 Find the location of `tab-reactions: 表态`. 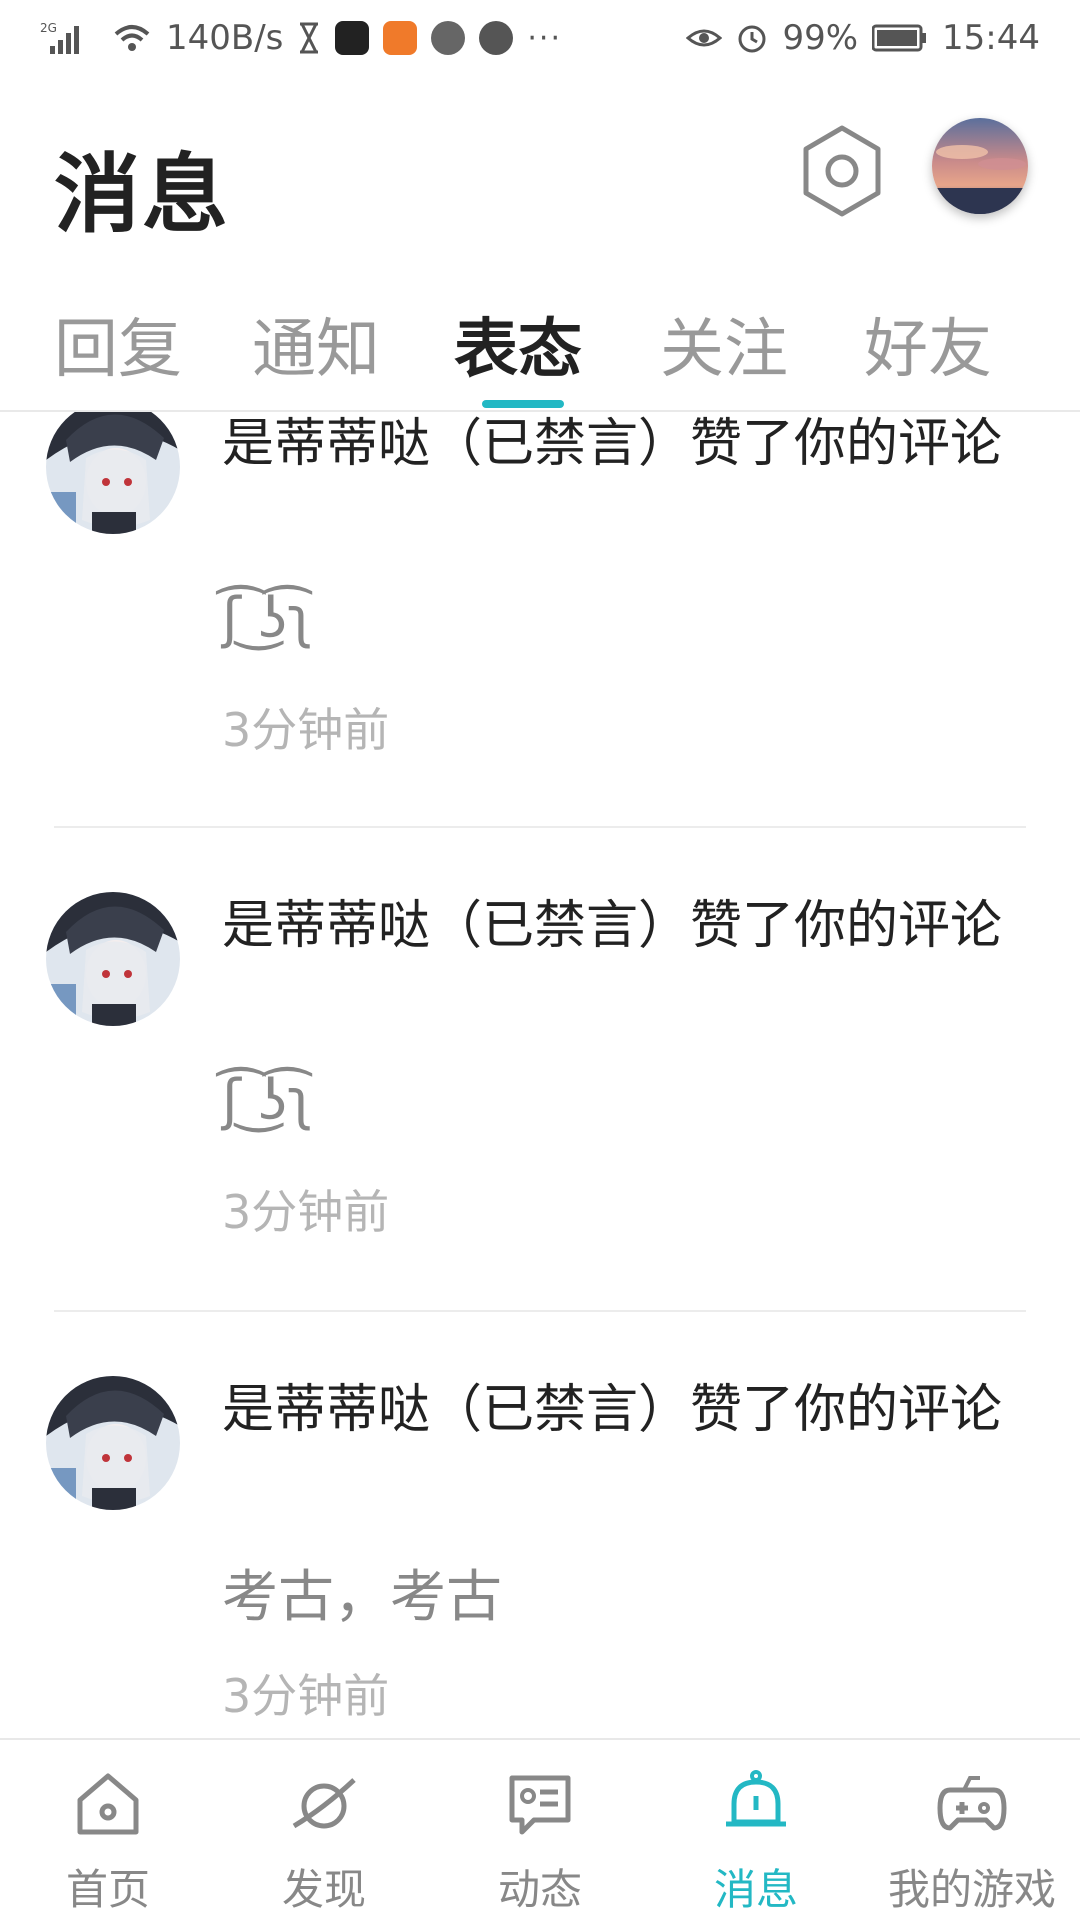

tab-reactions: 表态 is located at coordinates (518, 344).